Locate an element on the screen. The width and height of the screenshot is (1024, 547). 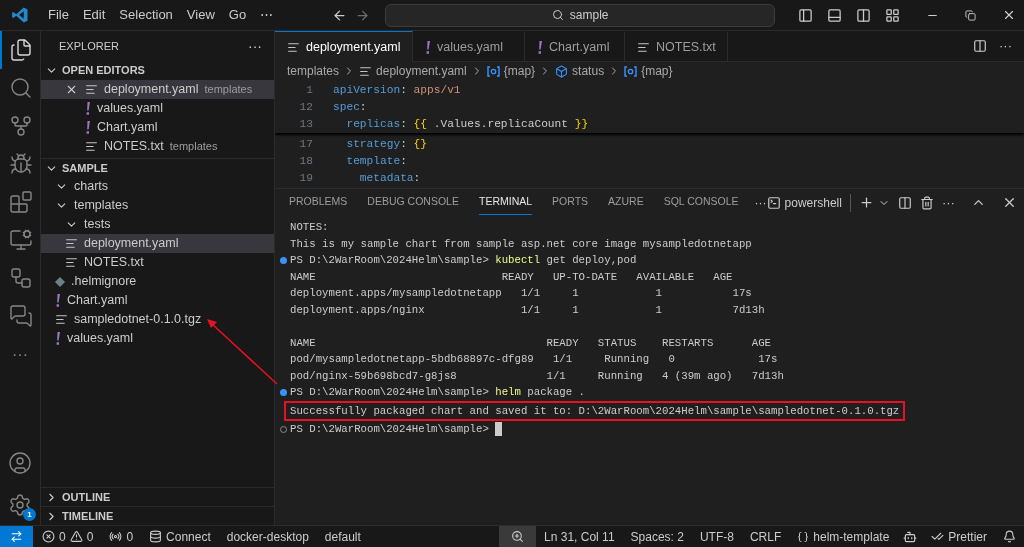
search-field: sample is located at coordinates (580, 15).